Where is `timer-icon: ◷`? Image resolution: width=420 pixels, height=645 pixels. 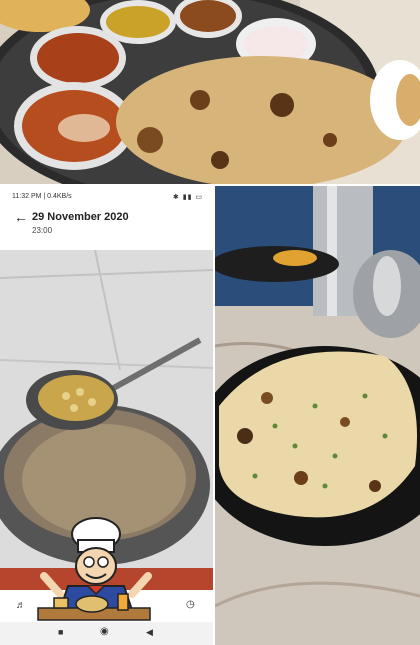 timer-icon: ◷ is located at coordinates (190, 604).